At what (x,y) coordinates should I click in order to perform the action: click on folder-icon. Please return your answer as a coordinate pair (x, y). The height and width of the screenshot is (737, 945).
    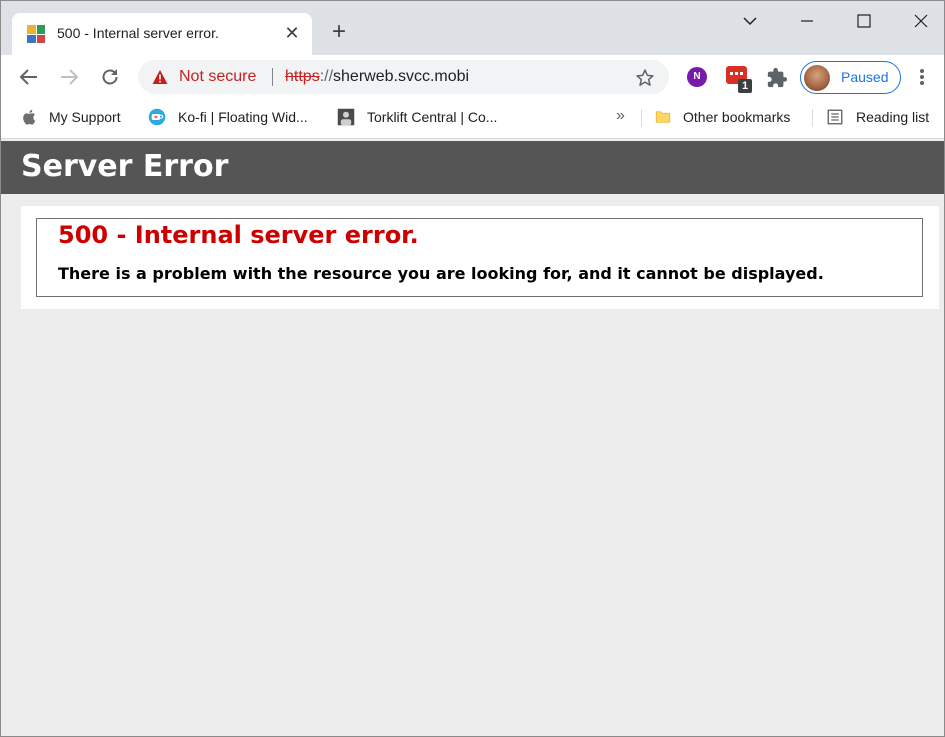
    Looking at the image, I should click on (663, 117).